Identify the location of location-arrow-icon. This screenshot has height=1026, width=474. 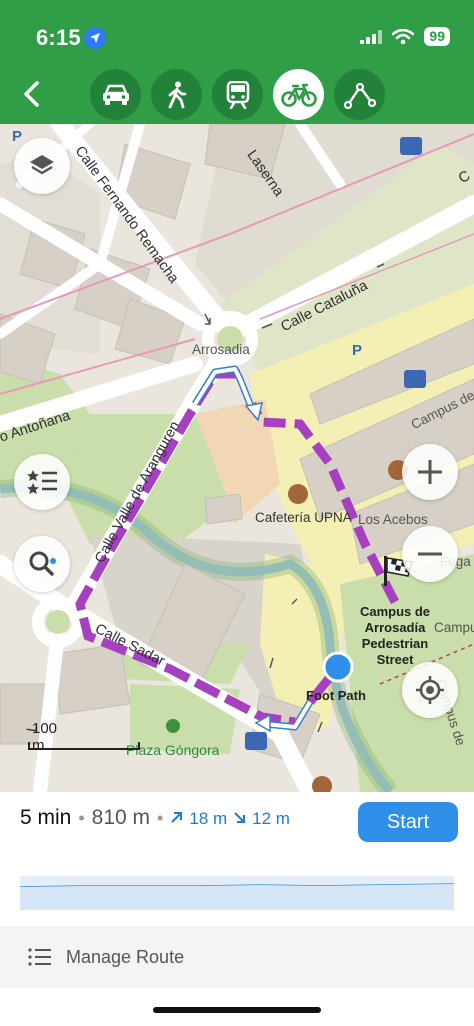
(95, 38).